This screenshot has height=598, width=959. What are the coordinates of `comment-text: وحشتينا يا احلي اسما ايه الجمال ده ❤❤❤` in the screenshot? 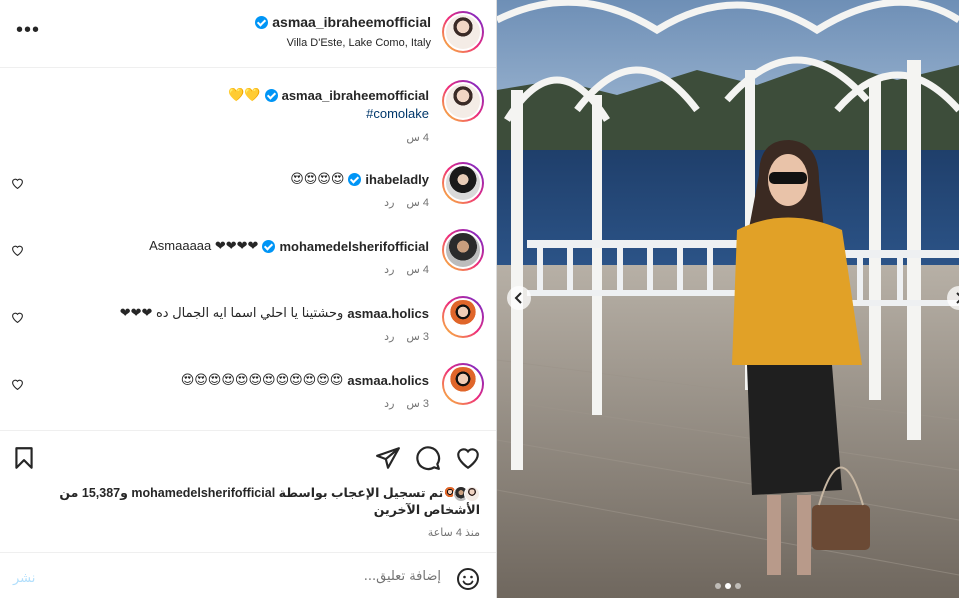 It's located at (231, 312).